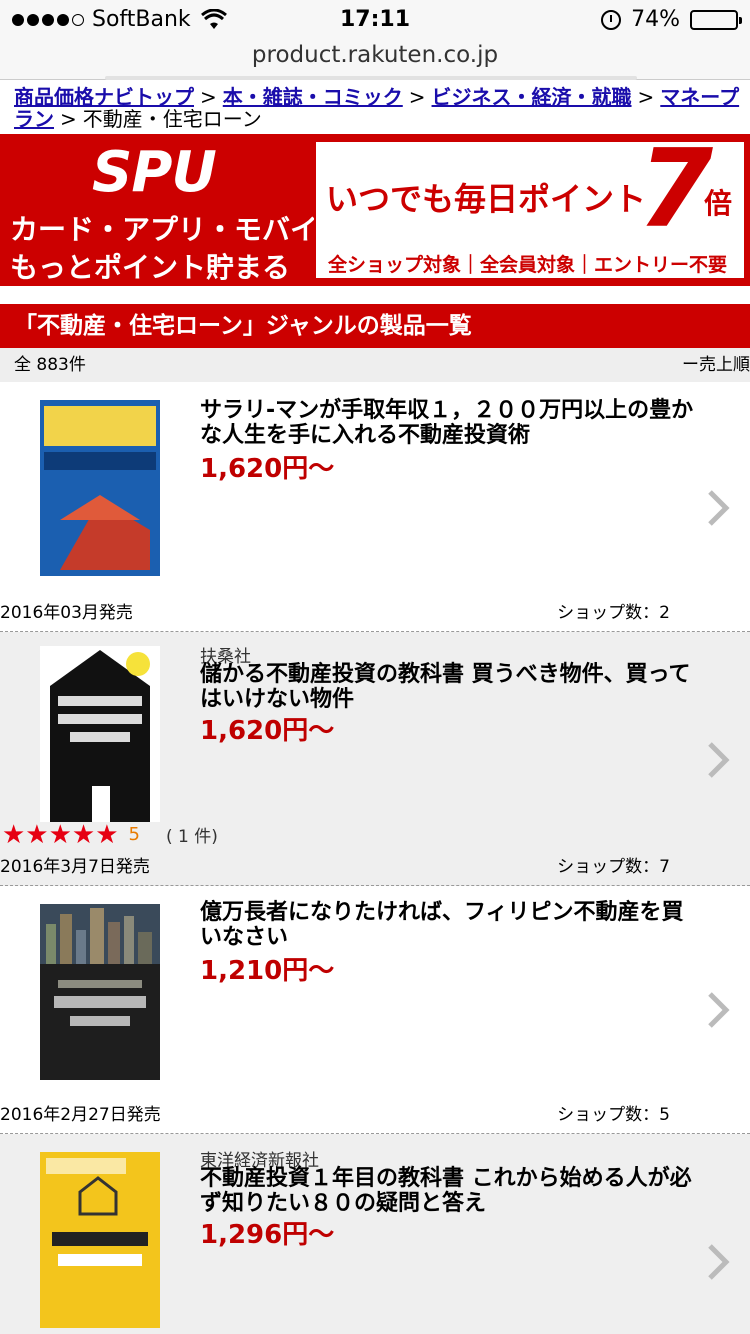 Image resolution: width=750 pixels, height=1334 pixels. Describe the element at coordinates (267, 1235) in the screenshot. I see `product-price: 1,296円〜` at that location.